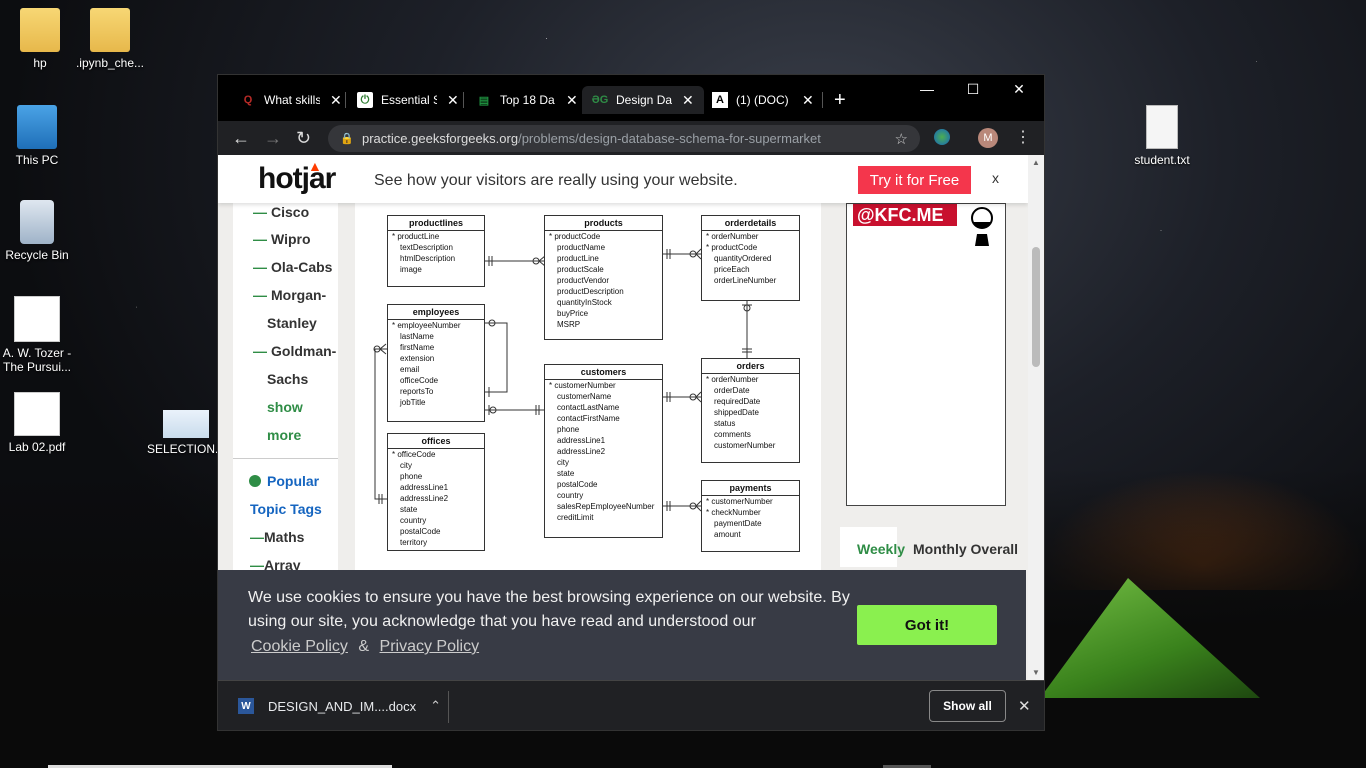  I want to click on scroll-up-icon: ▲, so click(1036, 162).